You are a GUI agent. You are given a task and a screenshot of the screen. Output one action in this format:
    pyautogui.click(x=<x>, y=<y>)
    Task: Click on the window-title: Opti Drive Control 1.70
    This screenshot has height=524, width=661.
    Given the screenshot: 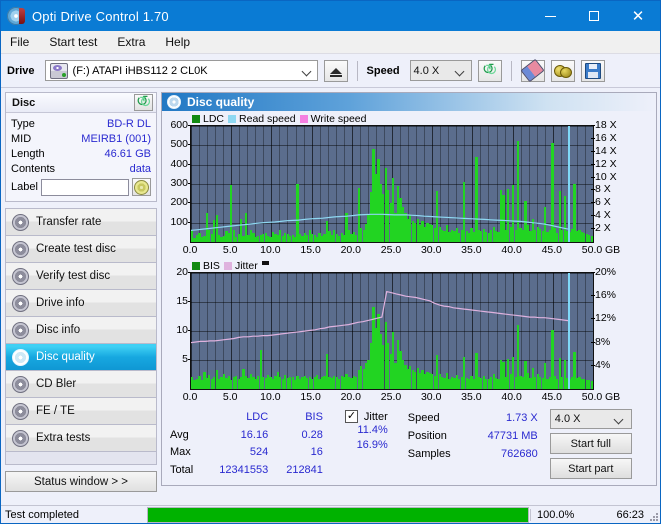 What is the action you would take?
    pyautogui.click(x=100, y=16)
    